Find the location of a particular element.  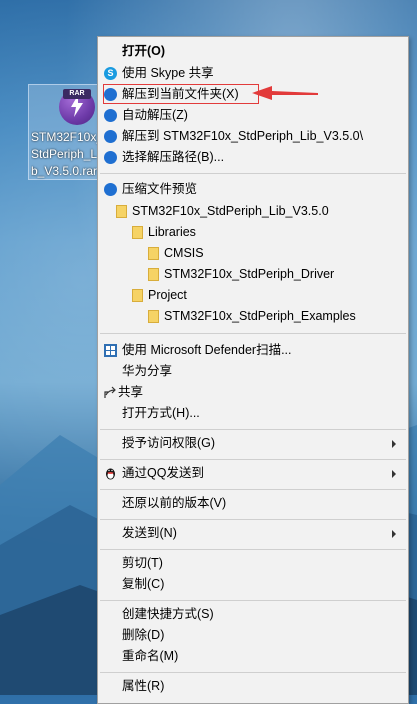

menu-item-send-to: 发送到(N) is located at coordinates (253, 533).